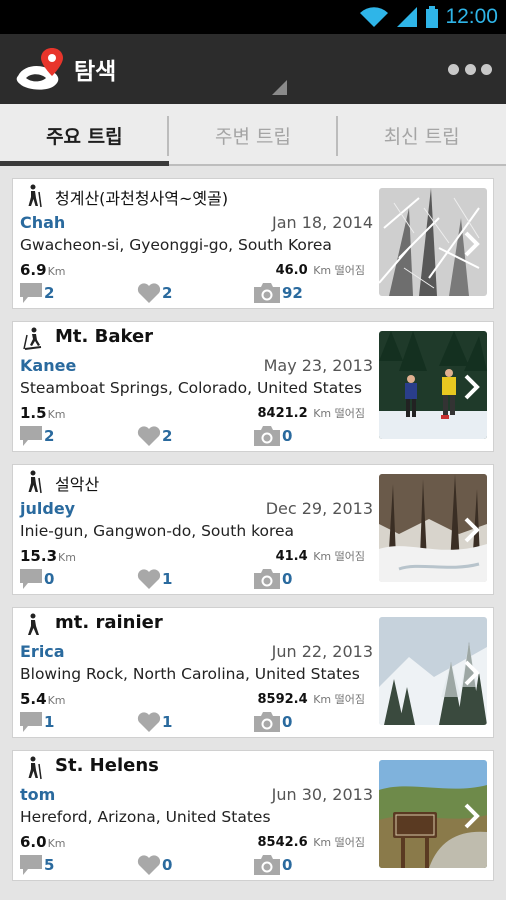 The height and width of the screenshot is (900, 506). I want to click on comments-count: 5, so click(49, 865).